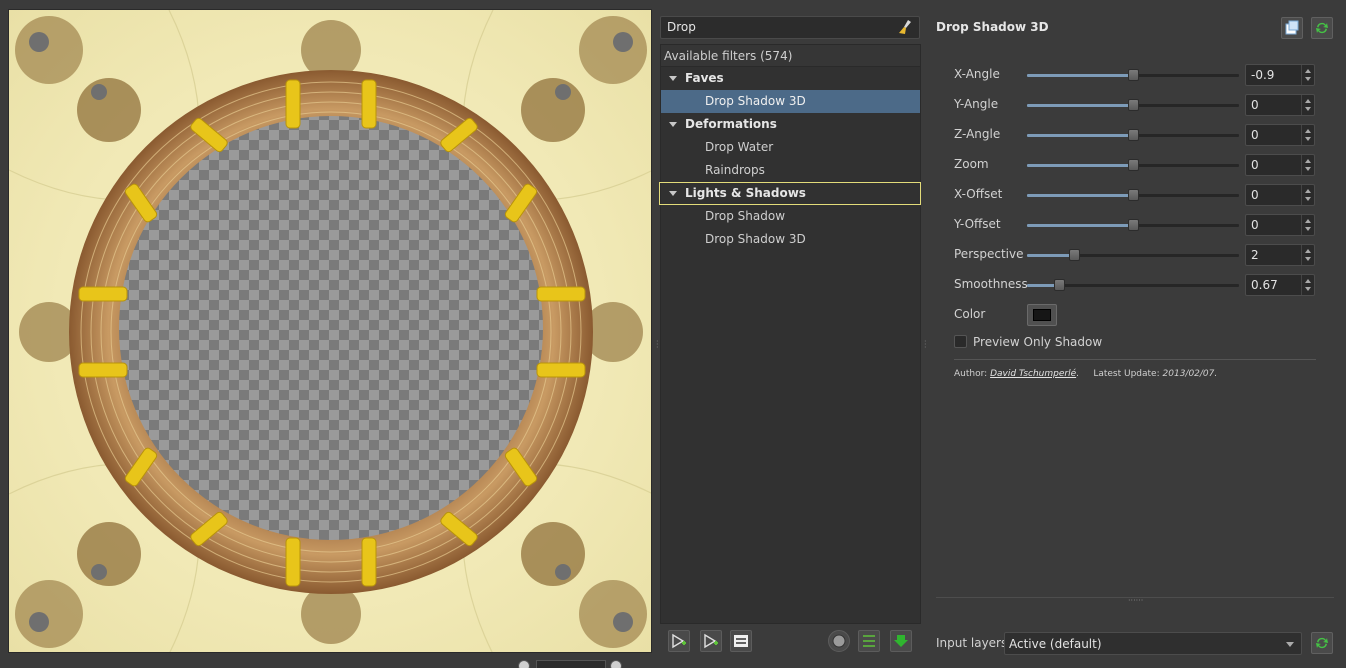 The width and height of the screenshot is (1346, 668). Describe the element at coordinates (1138, 601) in the screenshot. I see `resize-grip: ······` at that location.